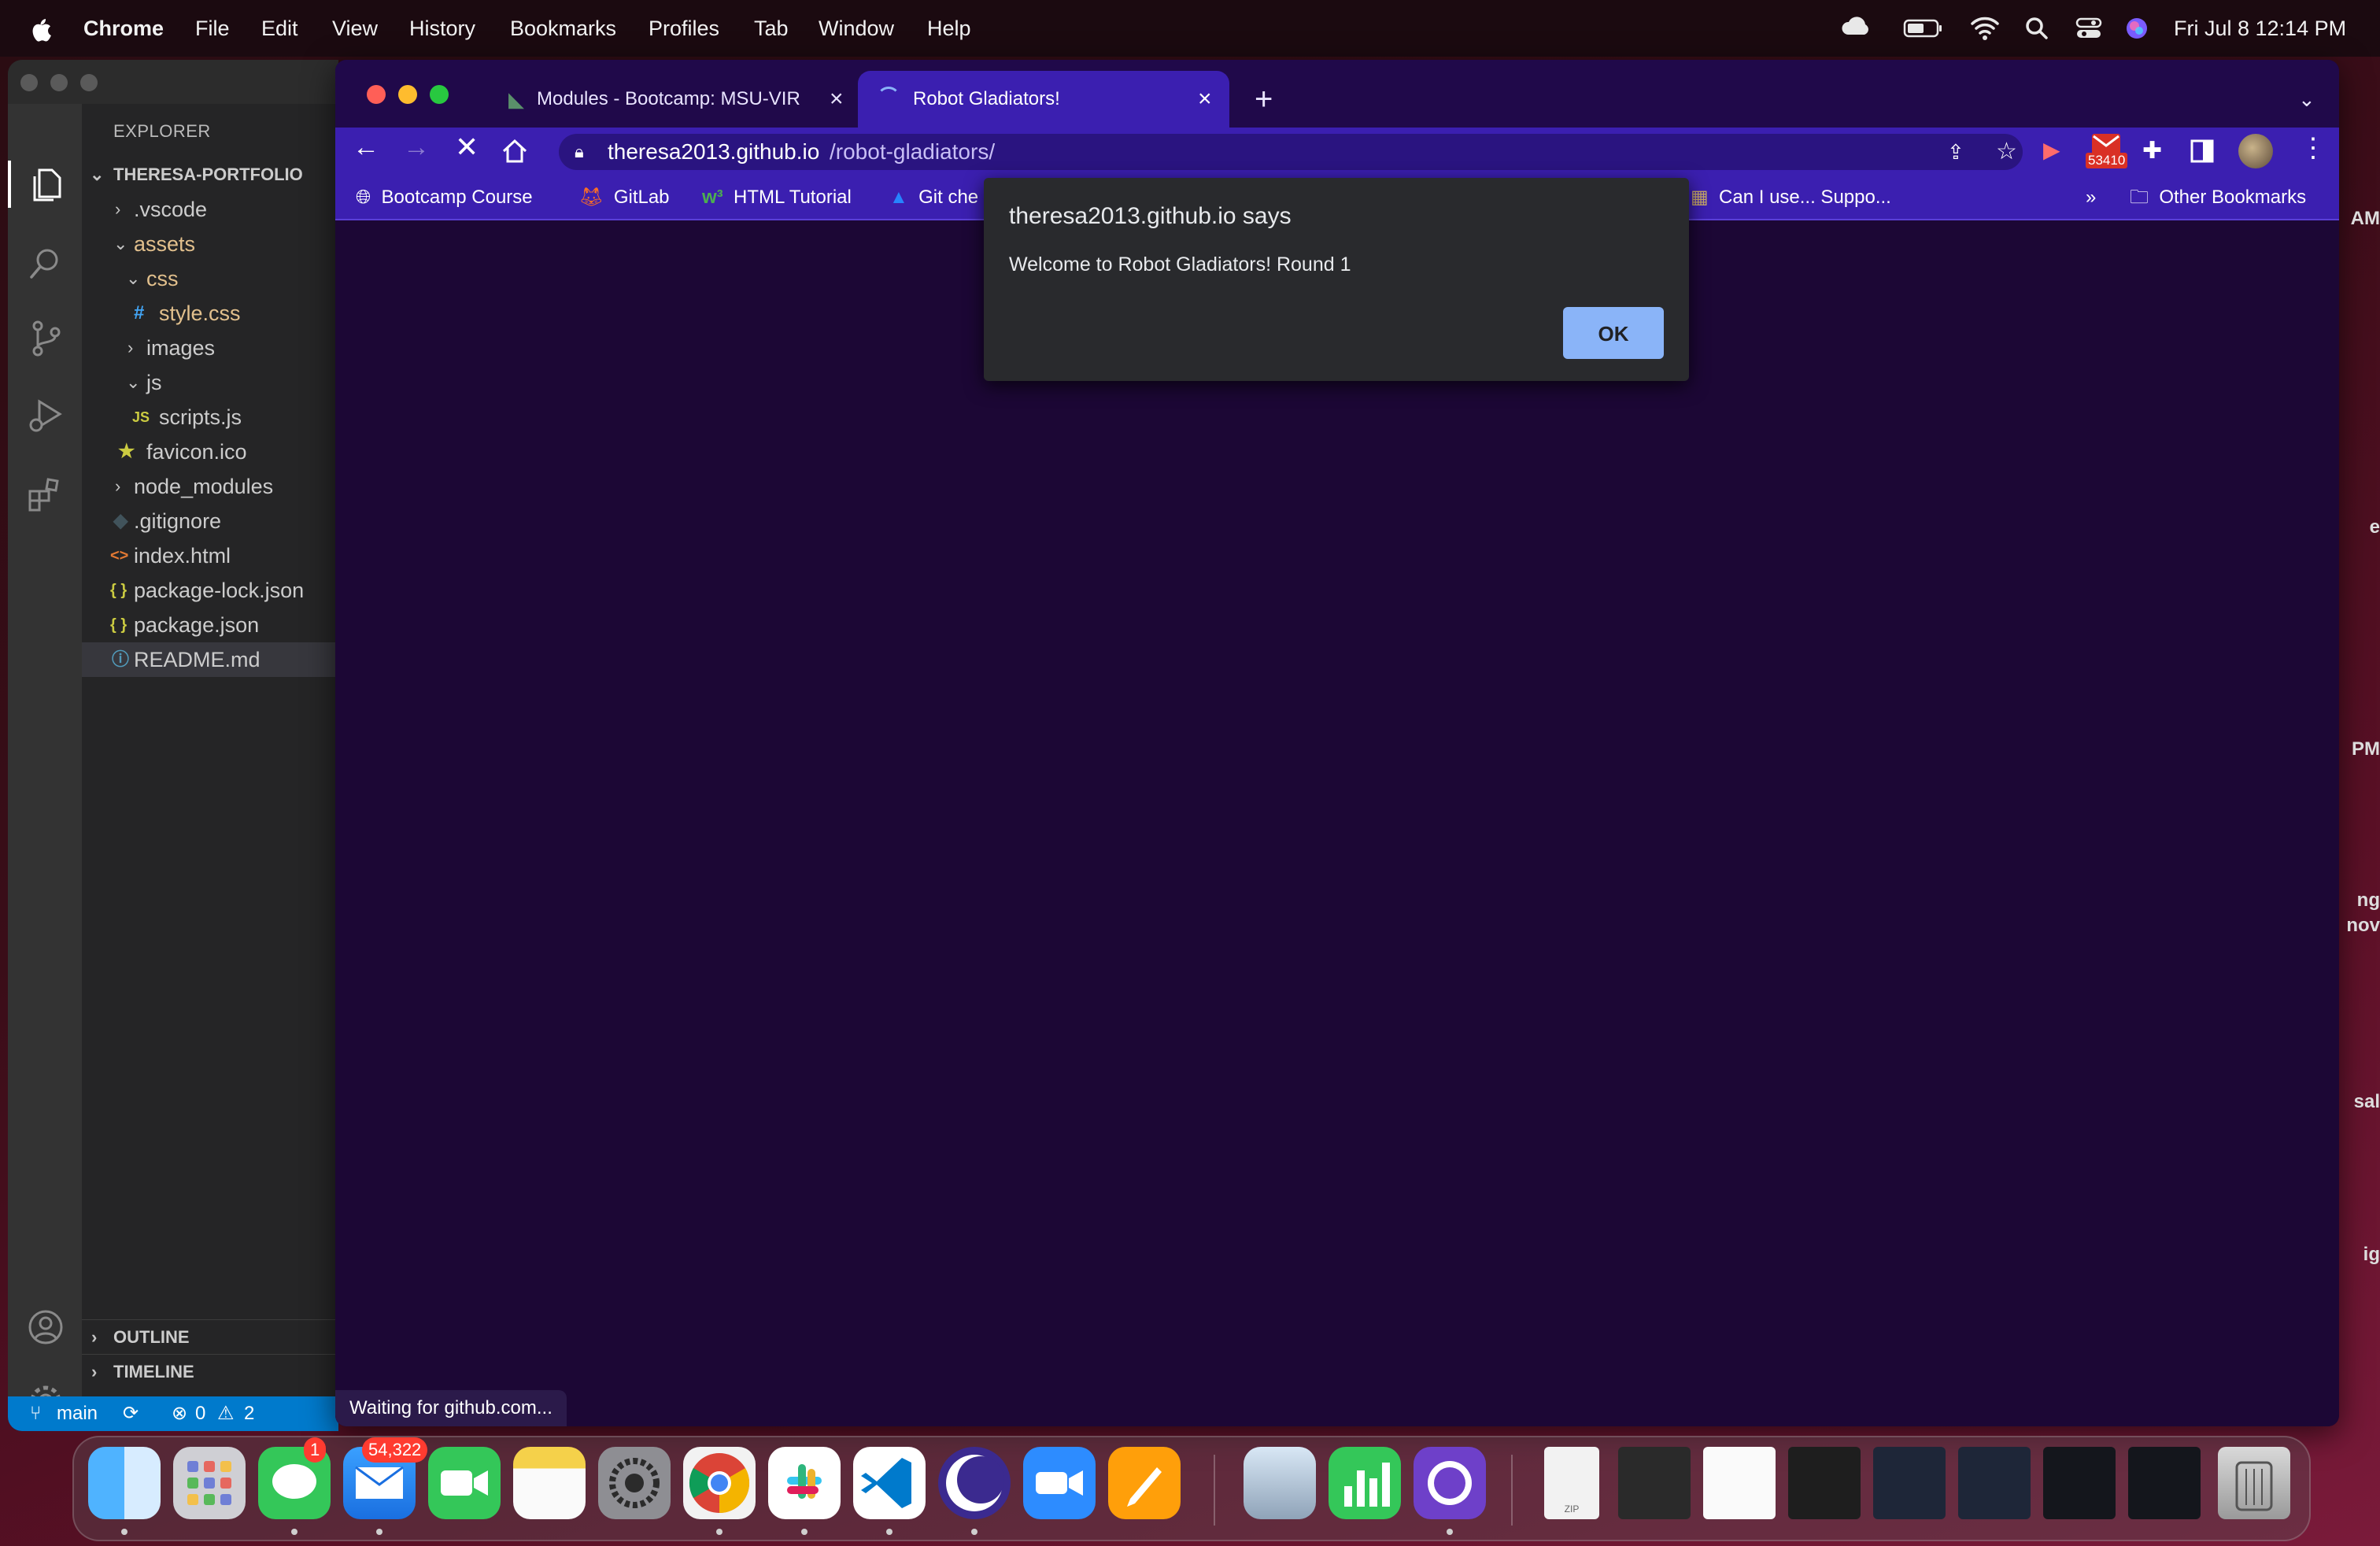  Describe the element at coordinates (1955, 152) in the screenshot. I see `share-icon: ⇪` at that location.